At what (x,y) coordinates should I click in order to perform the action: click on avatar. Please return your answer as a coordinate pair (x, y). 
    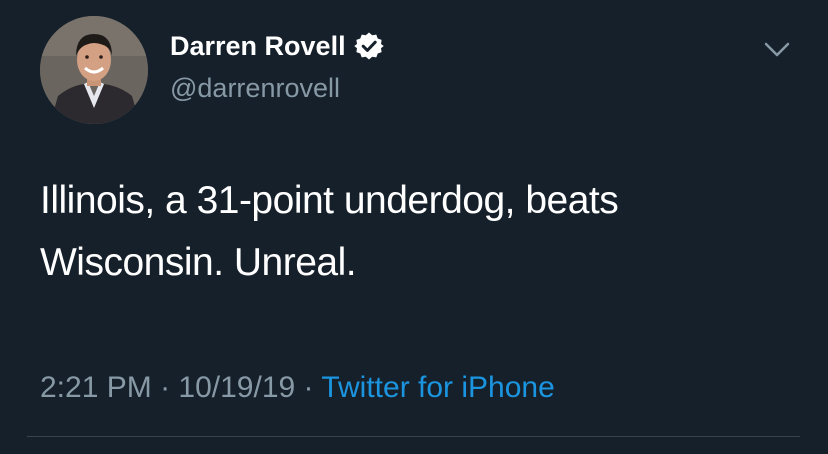
    Looking at the image, I should click on (94, 70).